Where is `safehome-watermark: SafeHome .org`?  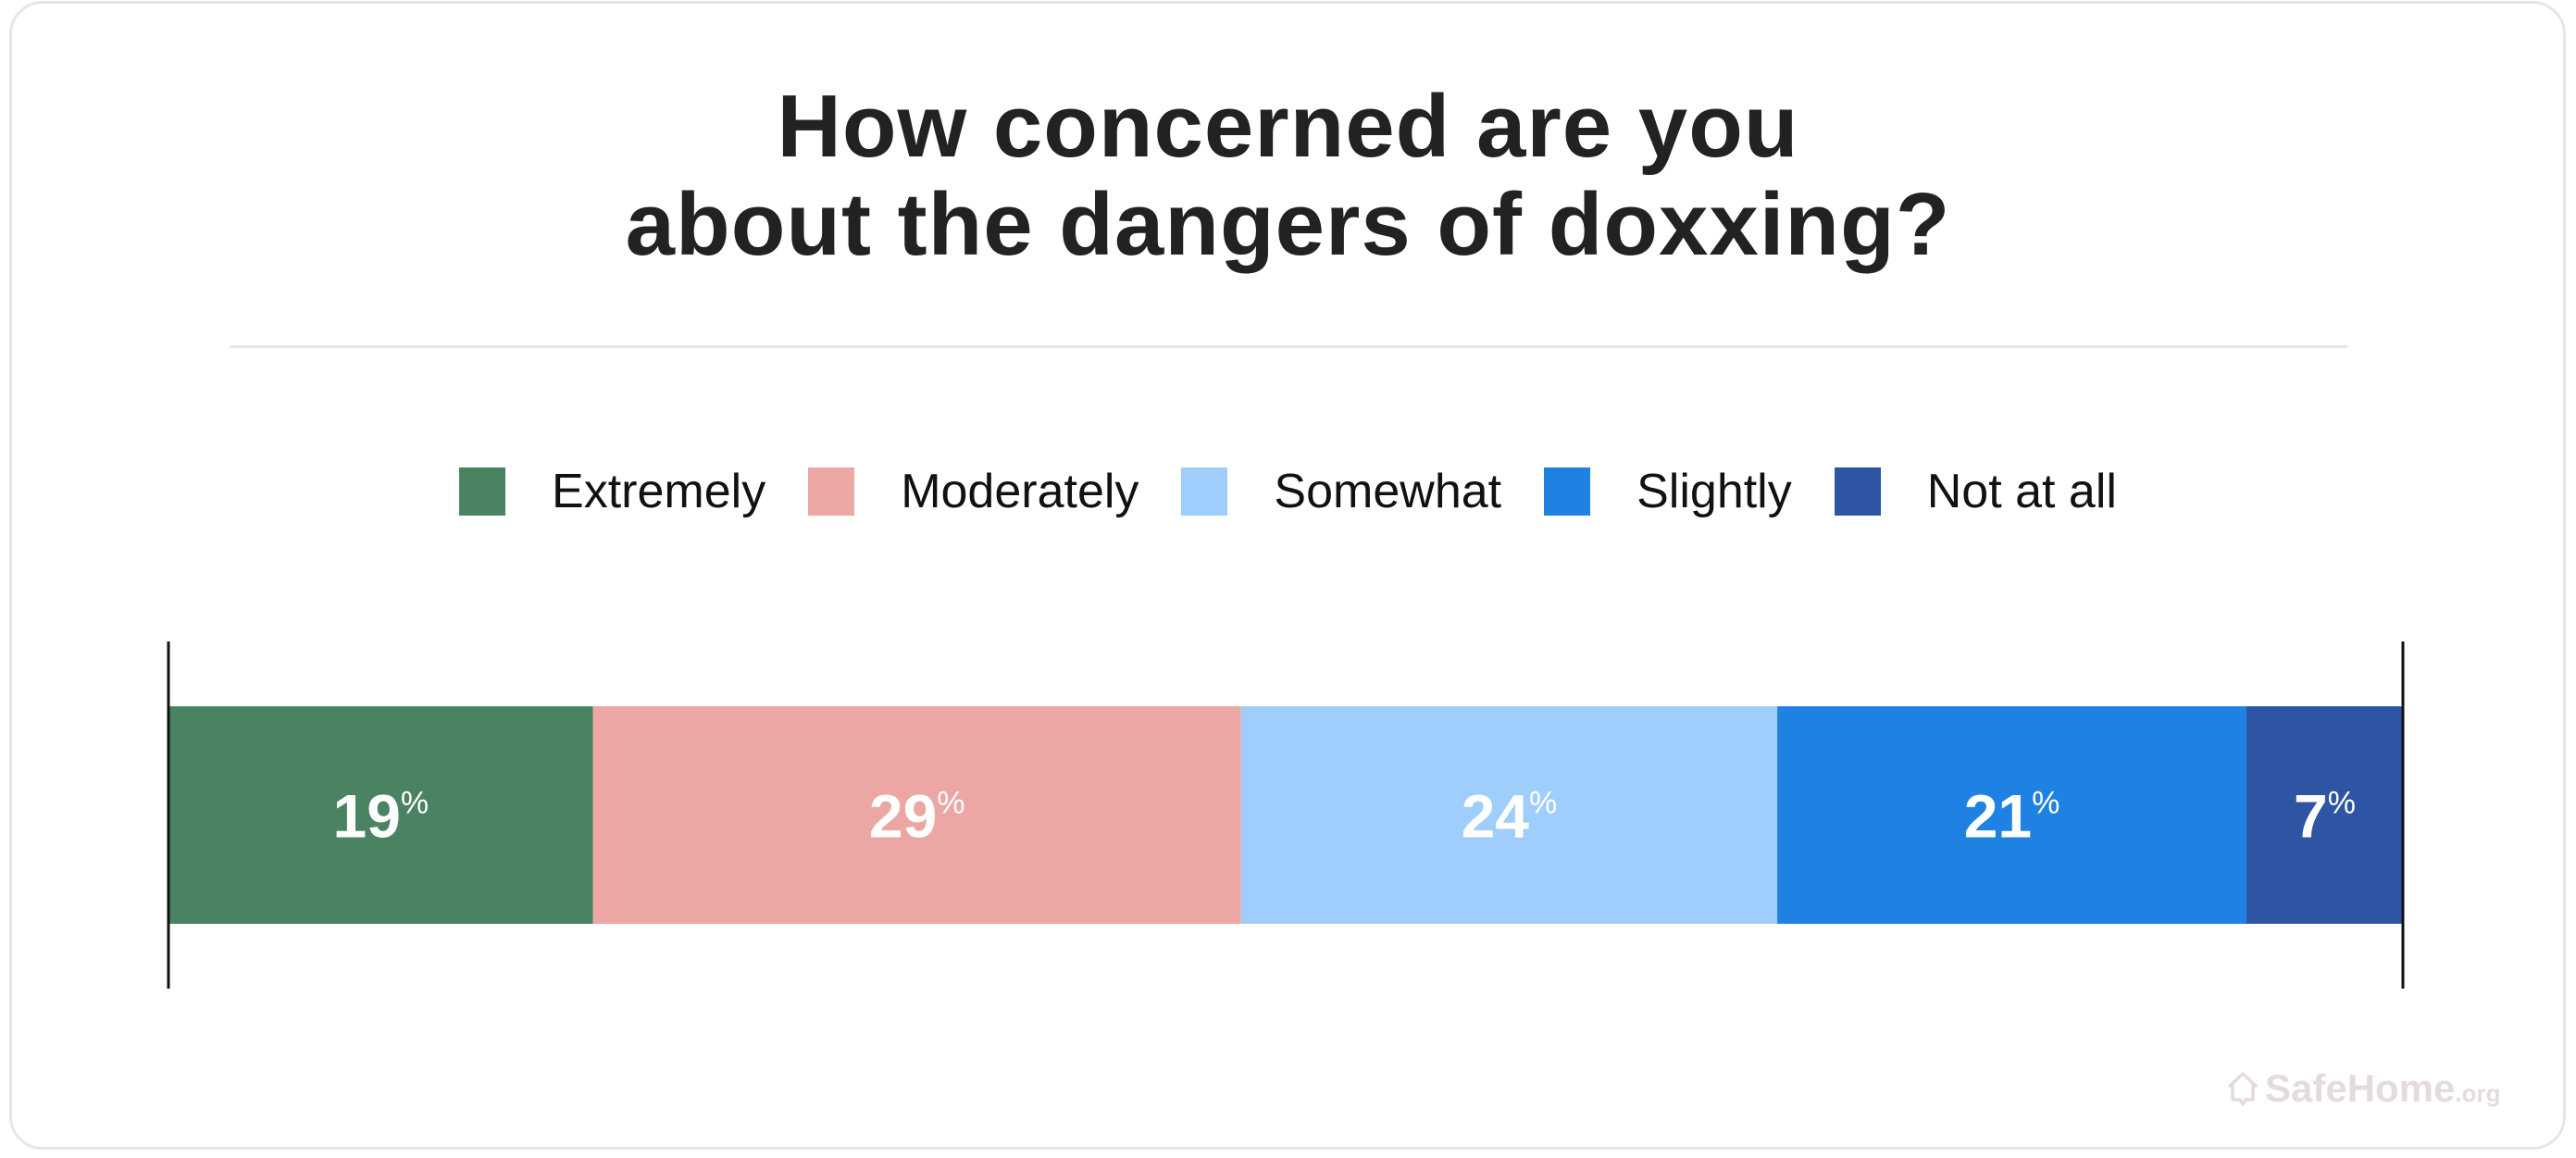
safehome-watermark: SafeHome .org is located at coordinates (2363, 1088).